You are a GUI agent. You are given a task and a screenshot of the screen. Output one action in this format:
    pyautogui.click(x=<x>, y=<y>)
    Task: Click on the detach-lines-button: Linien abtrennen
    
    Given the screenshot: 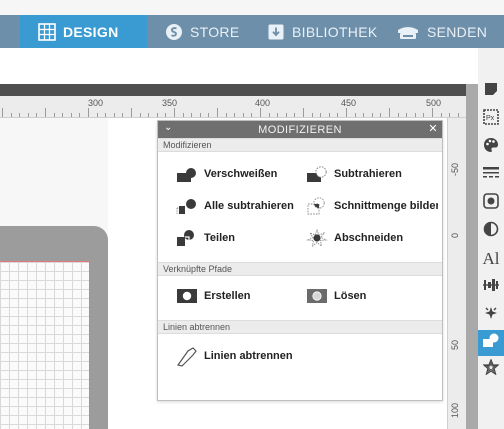 What is the action you would take?
    pyautogui.click(x=234, y=356)
    